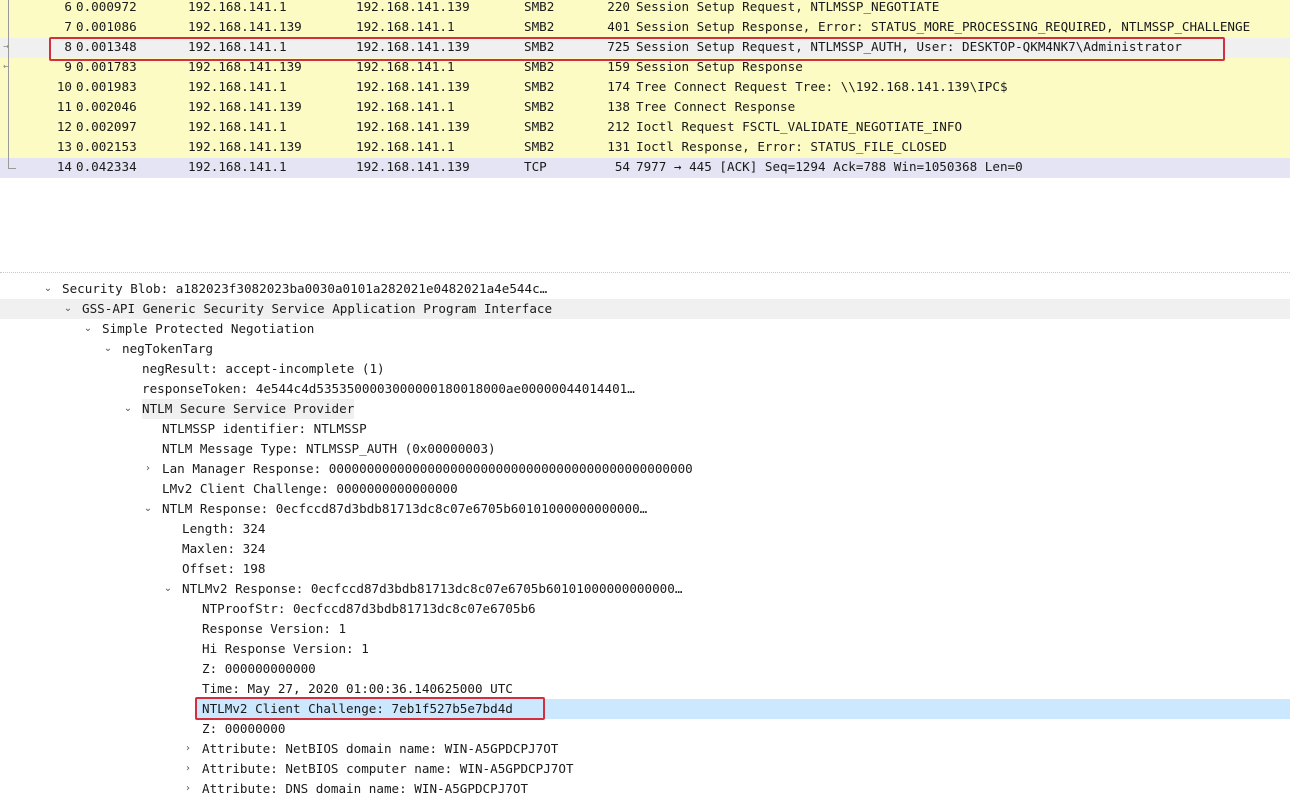 The image size is (1290, 803). Describe the element at coordinates (645, 273) in the screenshot. I see `pane-splitter` at that location.